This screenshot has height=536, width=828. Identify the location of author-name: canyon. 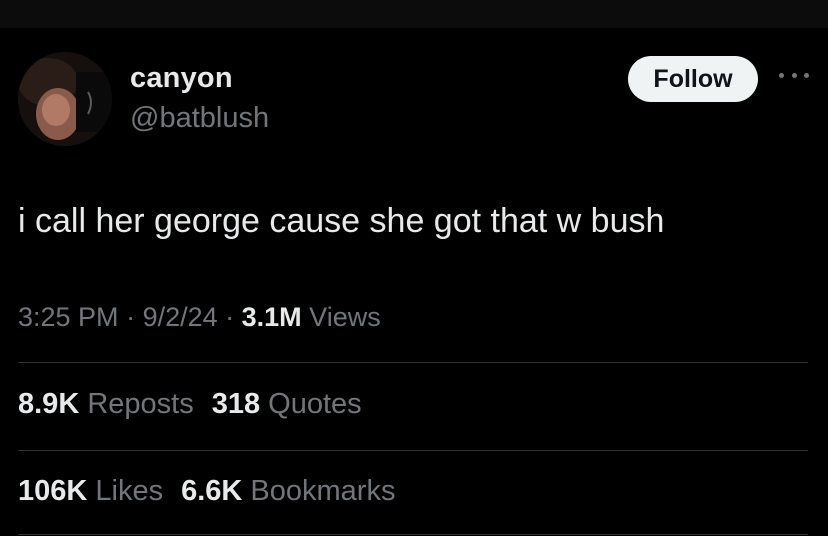
(181, 78).